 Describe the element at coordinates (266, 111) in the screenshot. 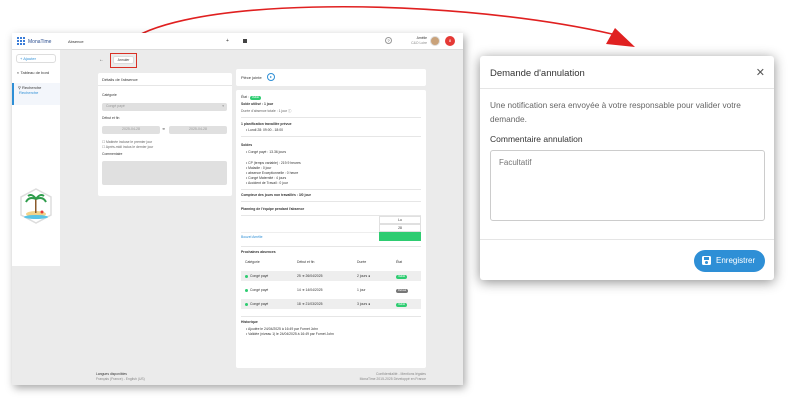

I see `total-duration: Durée d'absence totale : 1 jour ⓘ` at that location.